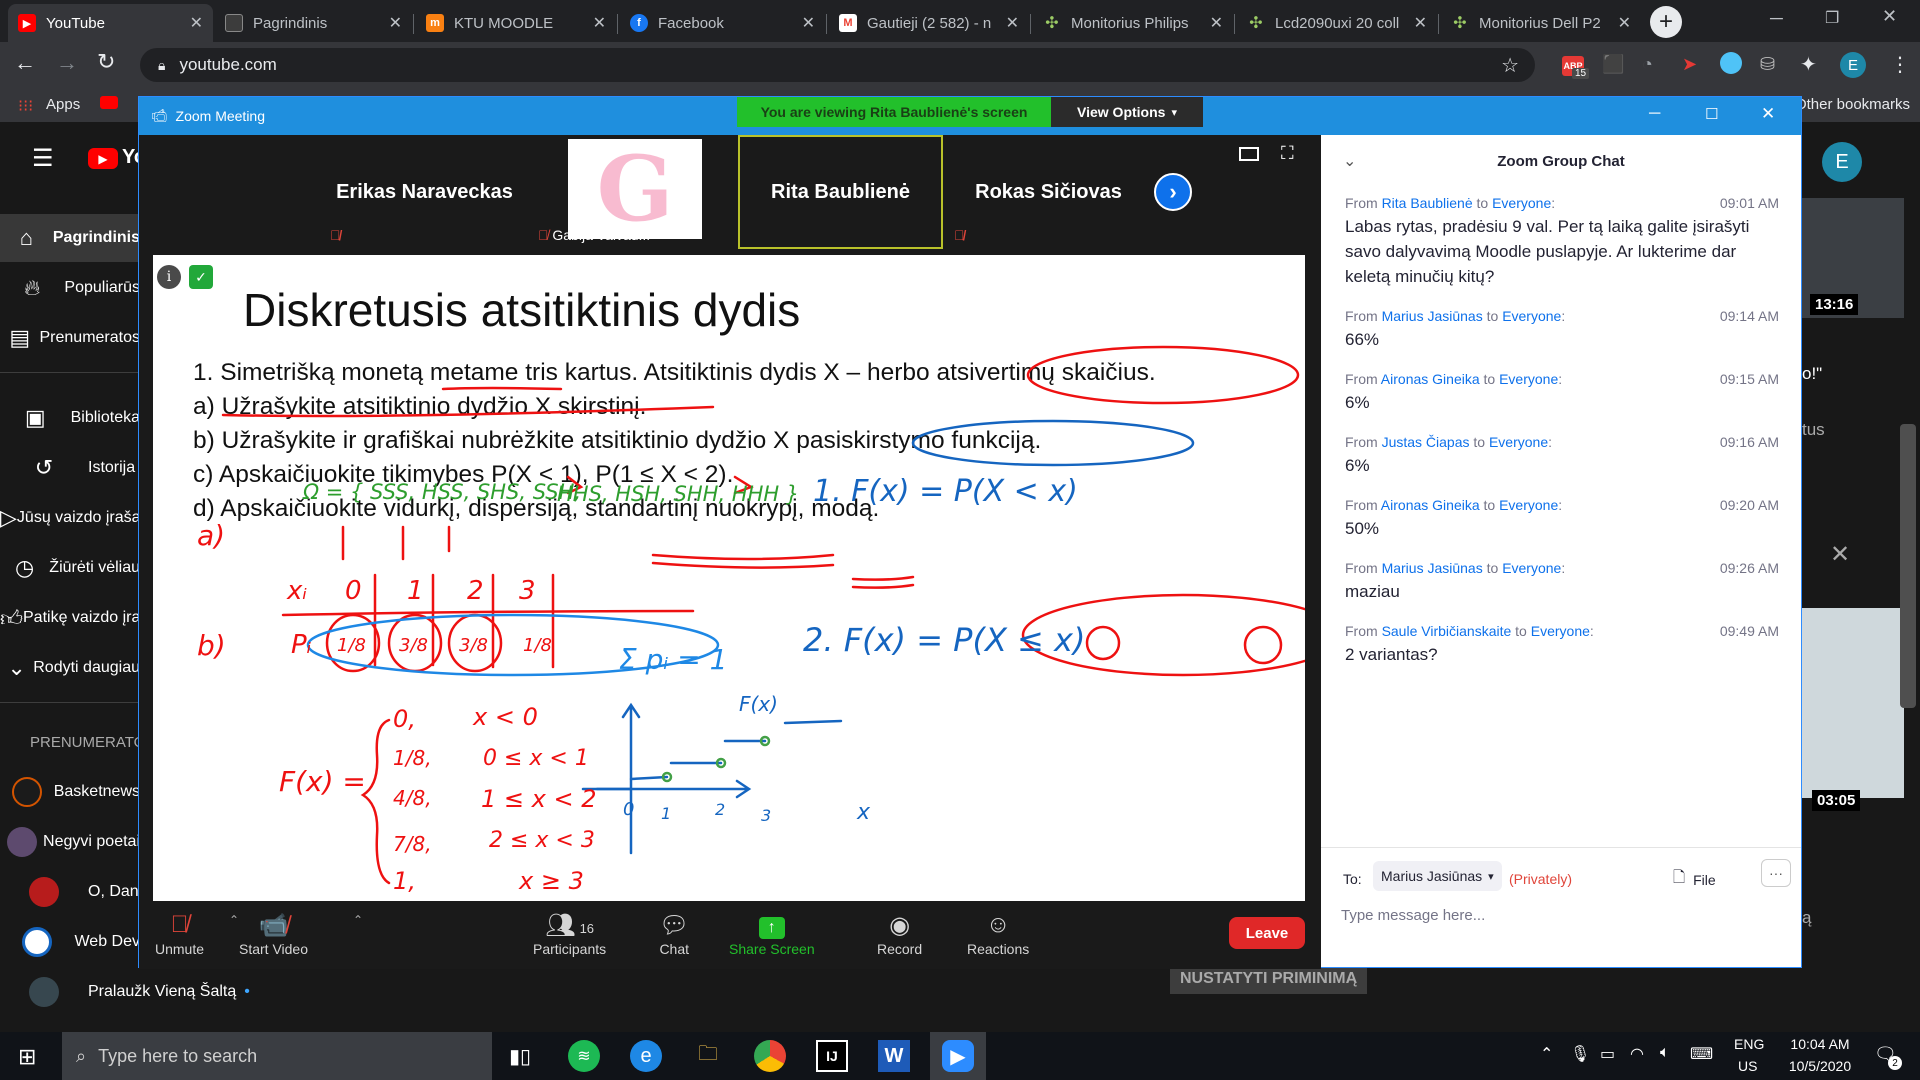 The width and height of the screenshot is (1920, 1080). What do you see at coordinates (520, 1056) in the screenshot?
I see `task-view-icon: ▮▯` at bounding box center [520, 1056].